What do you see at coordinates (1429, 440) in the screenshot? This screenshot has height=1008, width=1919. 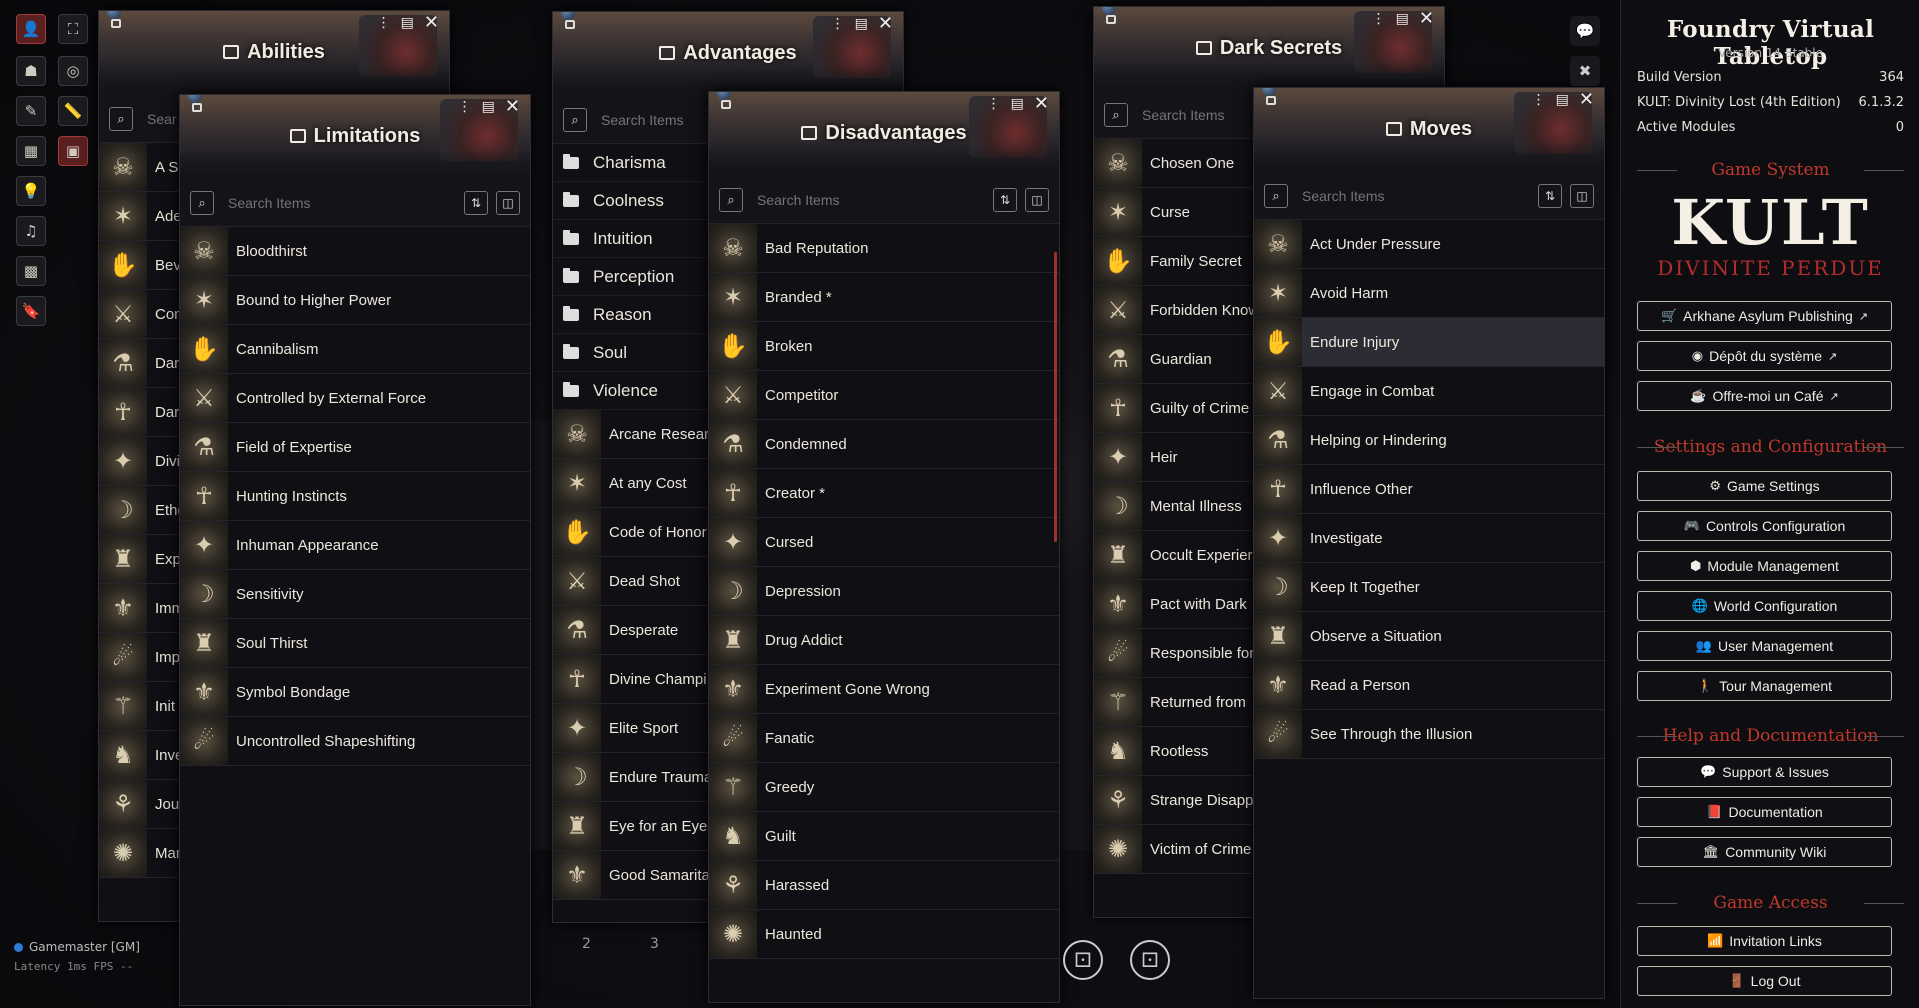 I see `list-item: ⚗ Helping or Hindering` at bounding box center [1429, 440].